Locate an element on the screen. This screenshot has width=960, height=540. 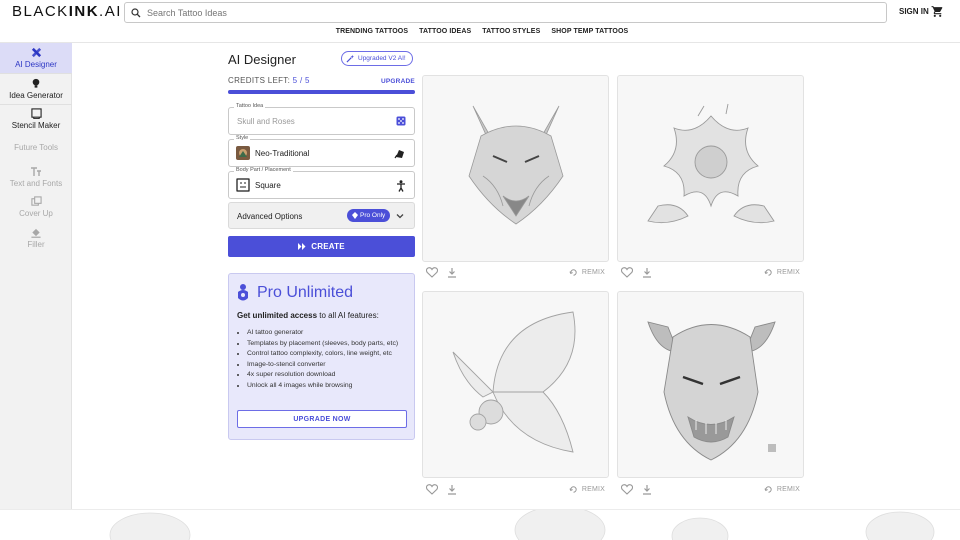
header-divider is located at coordinates (480, 42).